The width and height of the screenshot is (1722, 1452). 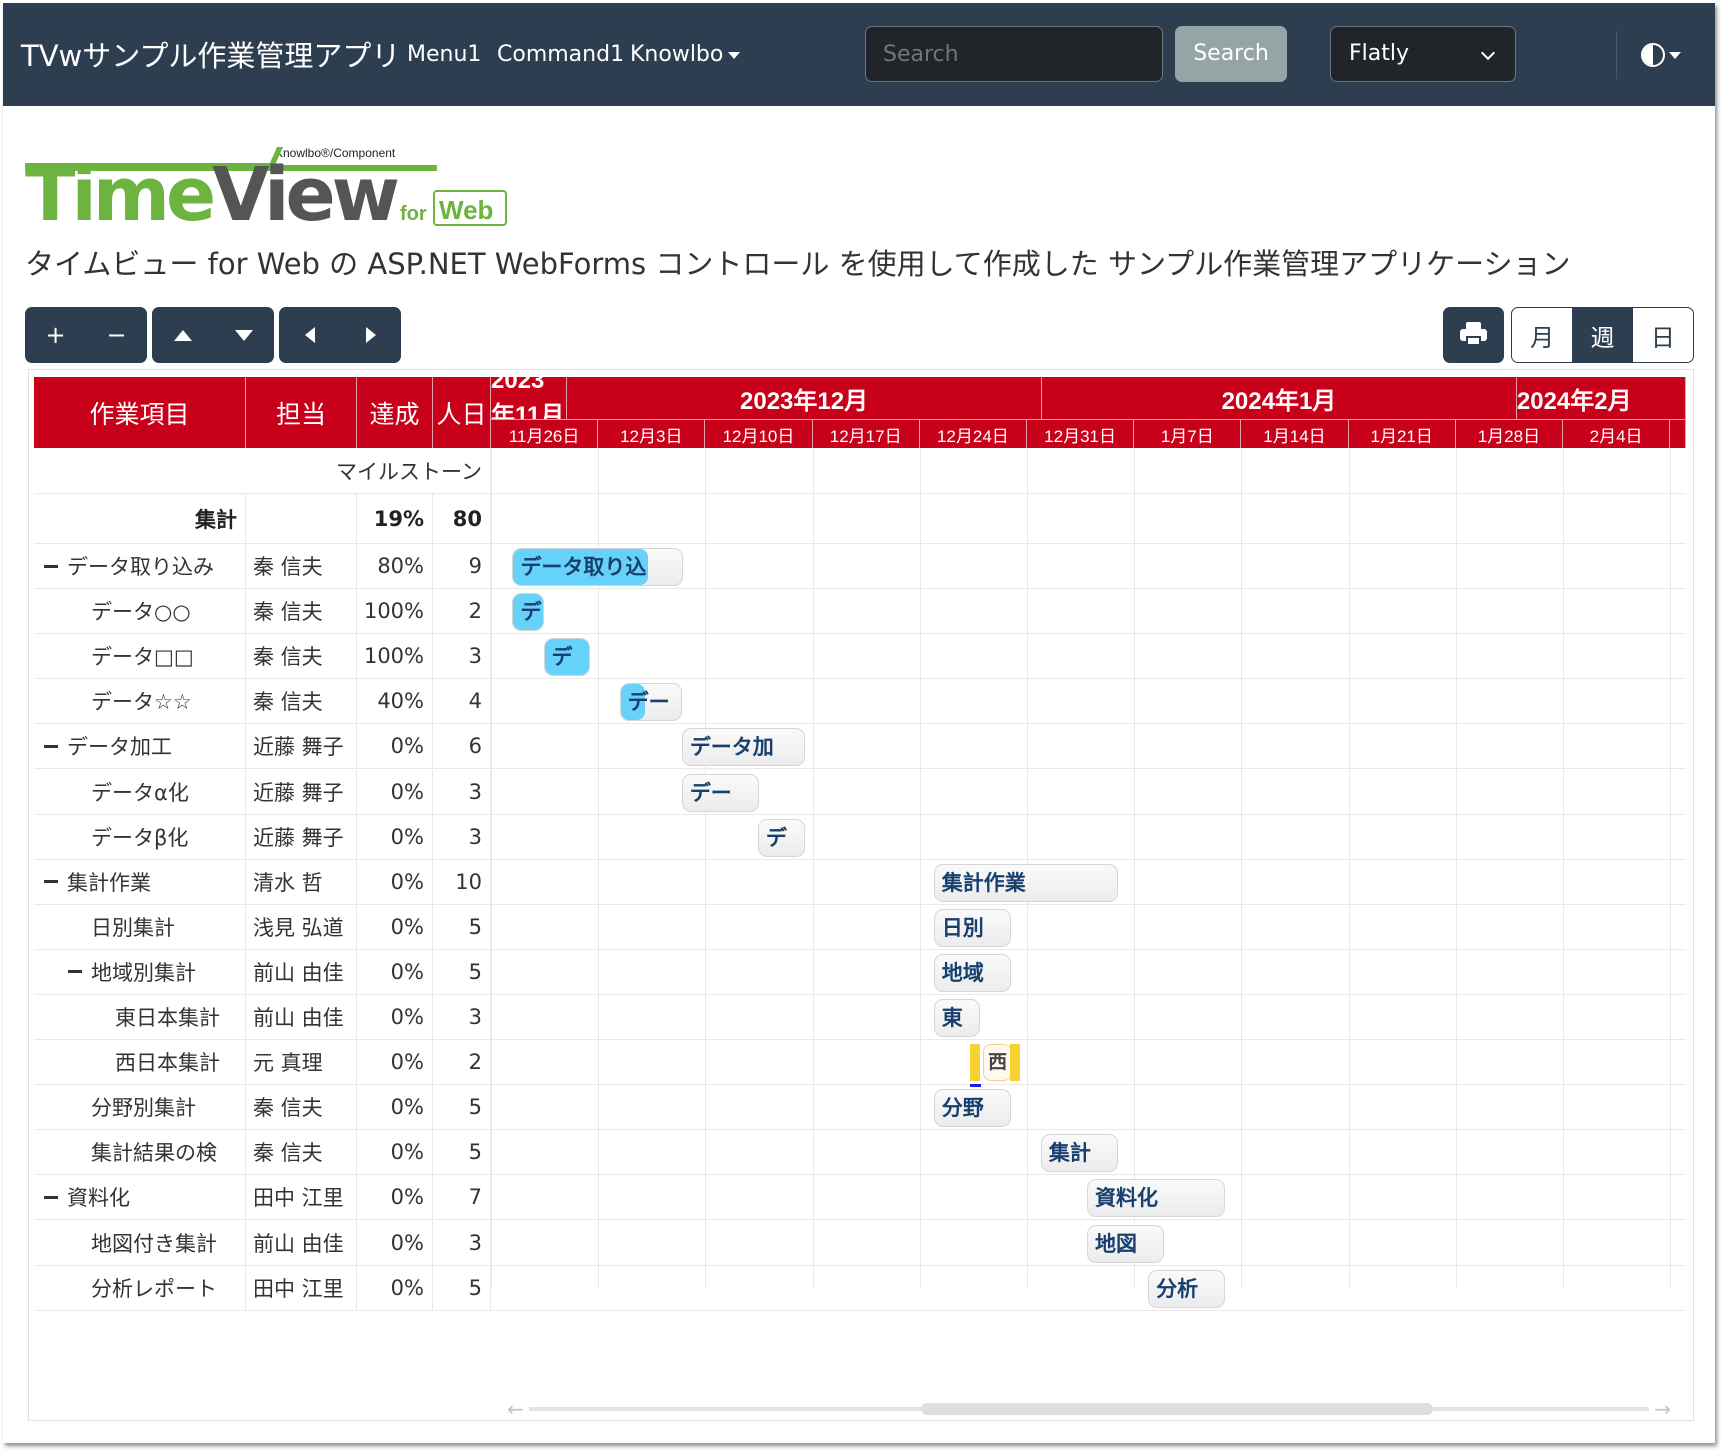 What do you see at coordinates (1542, 335) in the screenshot?
I see `view-month-button: 月` at bounding box center [1542, 335].